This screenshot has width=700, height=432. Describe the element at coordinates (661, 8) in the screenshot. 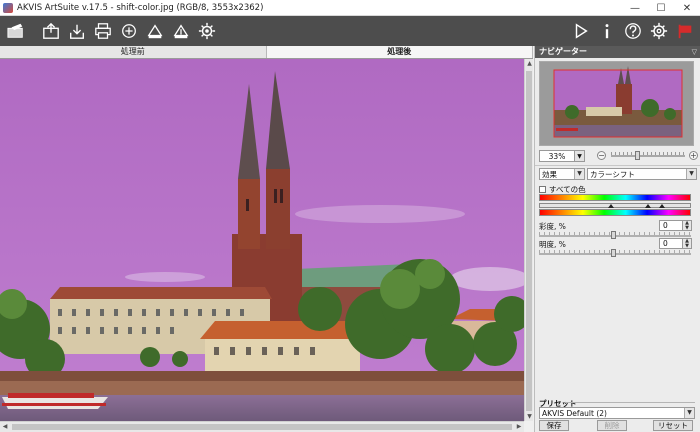

I see `maximize-button: ☐` at that location.